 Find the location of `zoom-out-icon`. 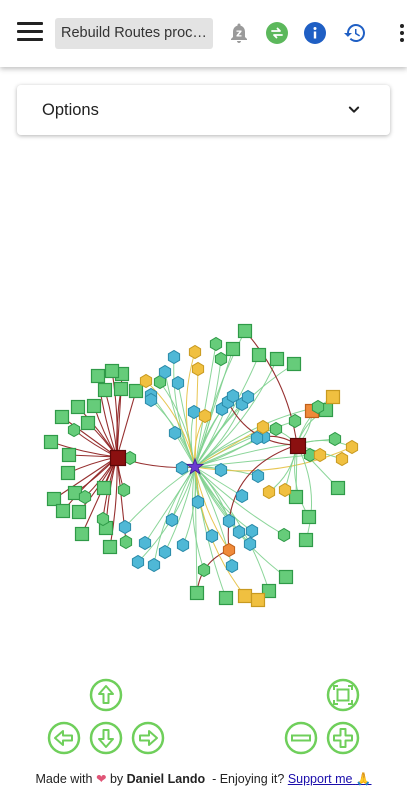

zoom-out-icon is located at coordinates (301, 738).